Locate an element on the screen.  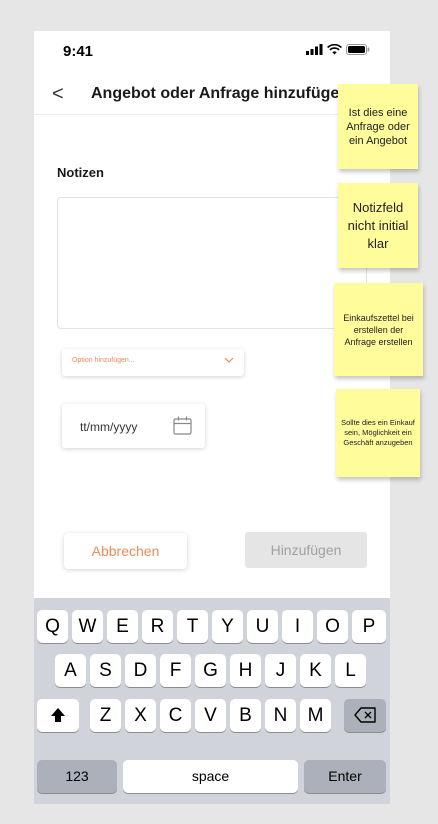
add-button: Hinzufügen is located at coordinates (306, 550).